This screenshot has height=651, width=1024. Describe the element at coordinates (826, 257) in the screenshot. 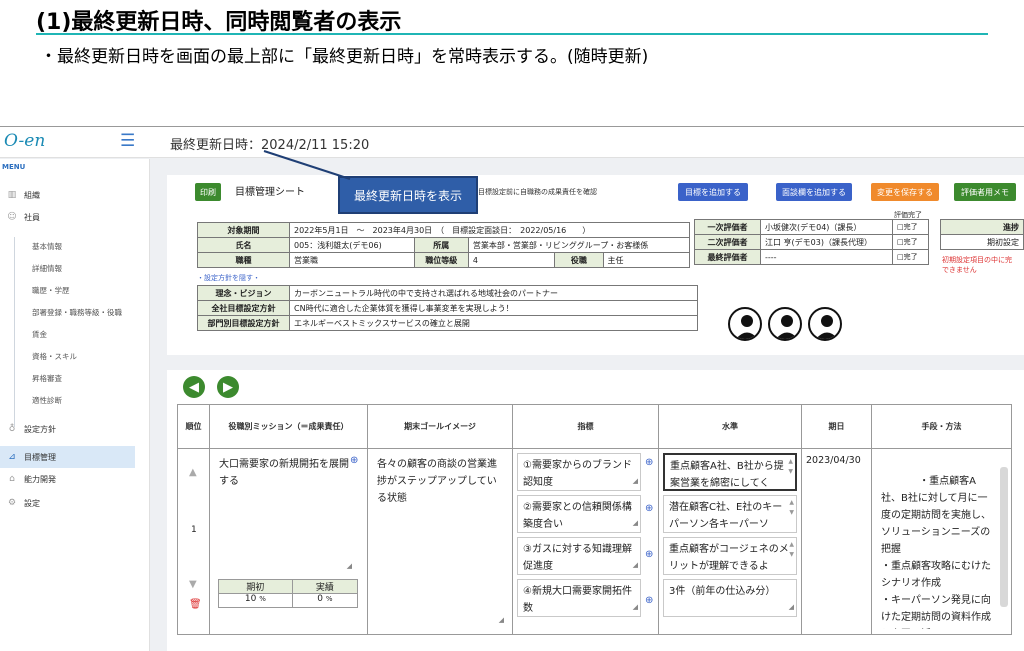

I see `final-evaluator-value: ----` at that location.